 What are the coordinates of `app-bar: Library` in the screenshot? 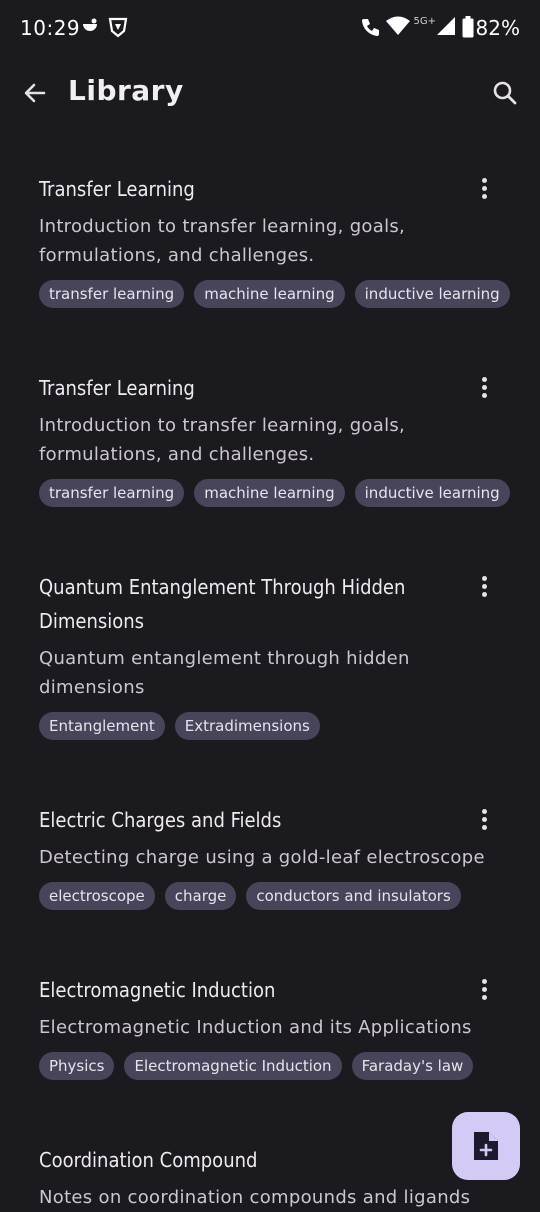 It's located at (270, 94).